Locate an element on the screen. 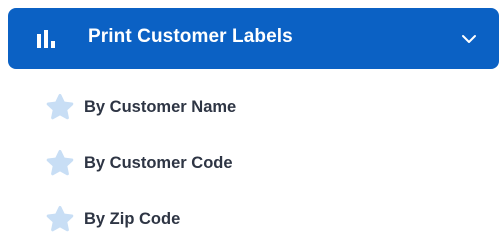 This screenshot has width=504, height=245. menu-item-label: By Zip Code is located at coordinates (132, 218).